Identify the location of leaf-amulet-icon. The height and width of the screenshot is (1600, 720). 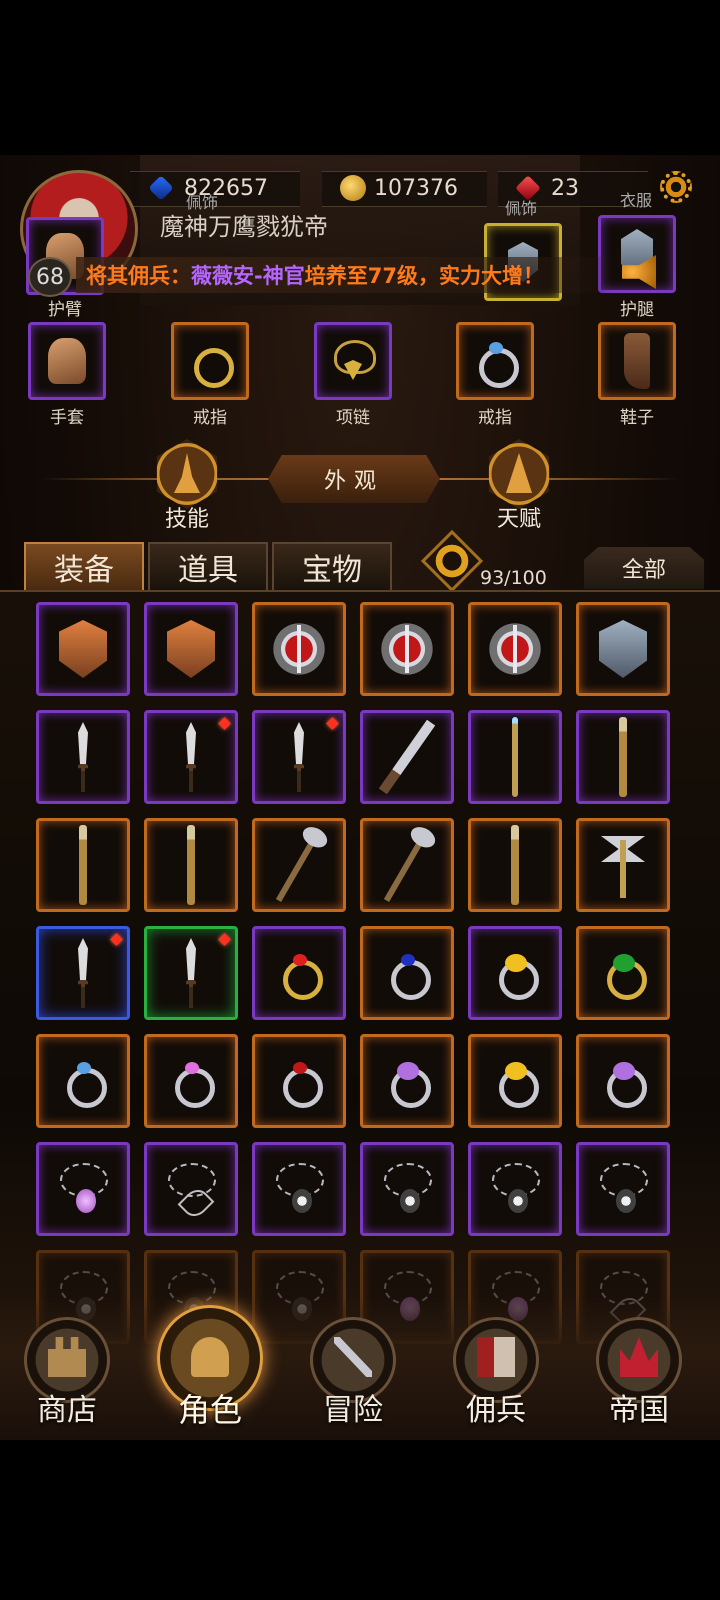
(191, 1189).